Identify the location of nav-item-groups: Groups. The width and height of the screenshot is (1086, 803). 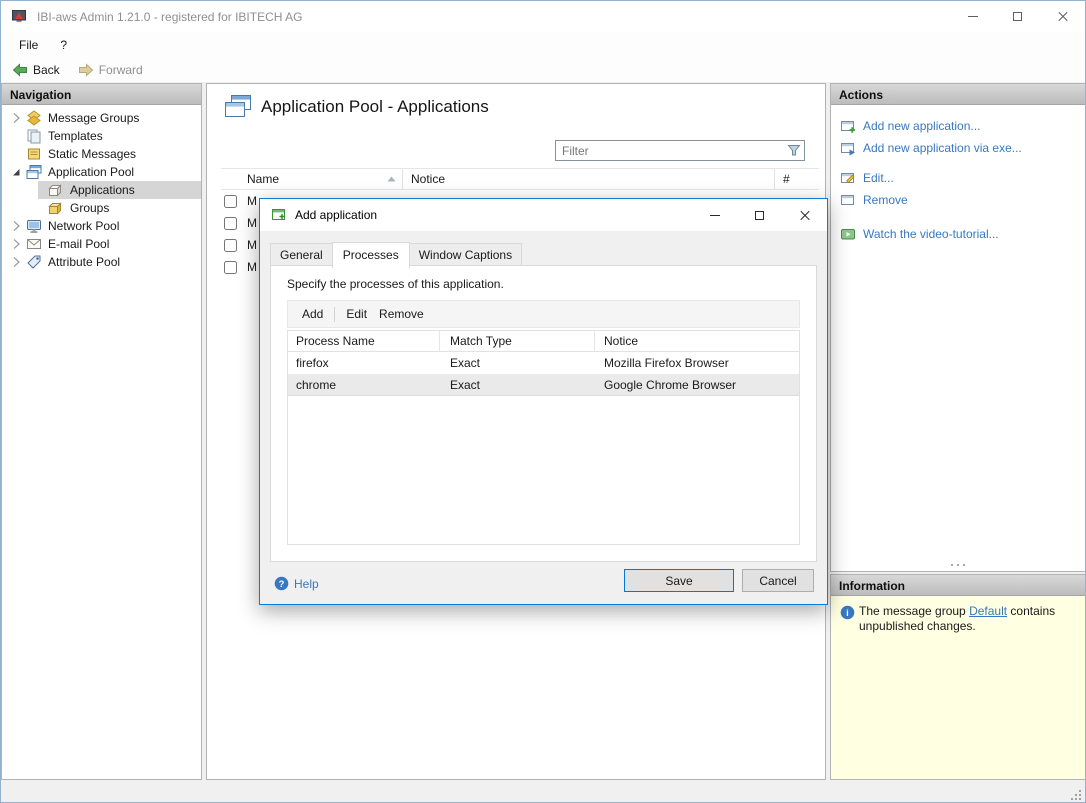
(101, 208).